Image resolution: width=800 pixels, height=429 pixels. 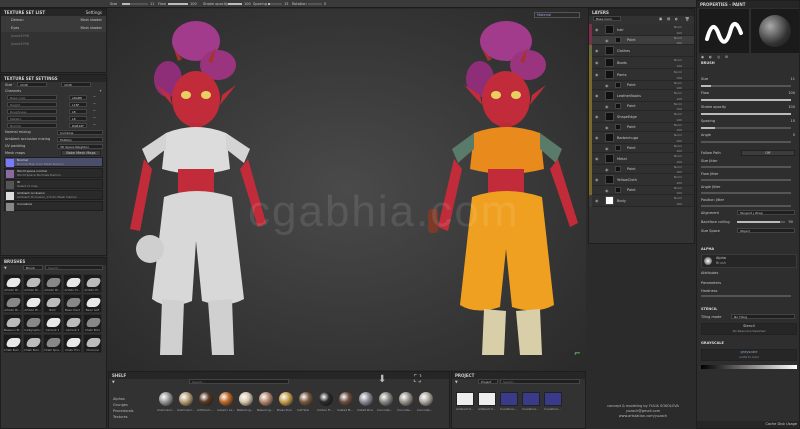 What do you see at coordinates (78, 118) in the screenshot?
I see `channel-format: L8` at bounding box center [78, 118].